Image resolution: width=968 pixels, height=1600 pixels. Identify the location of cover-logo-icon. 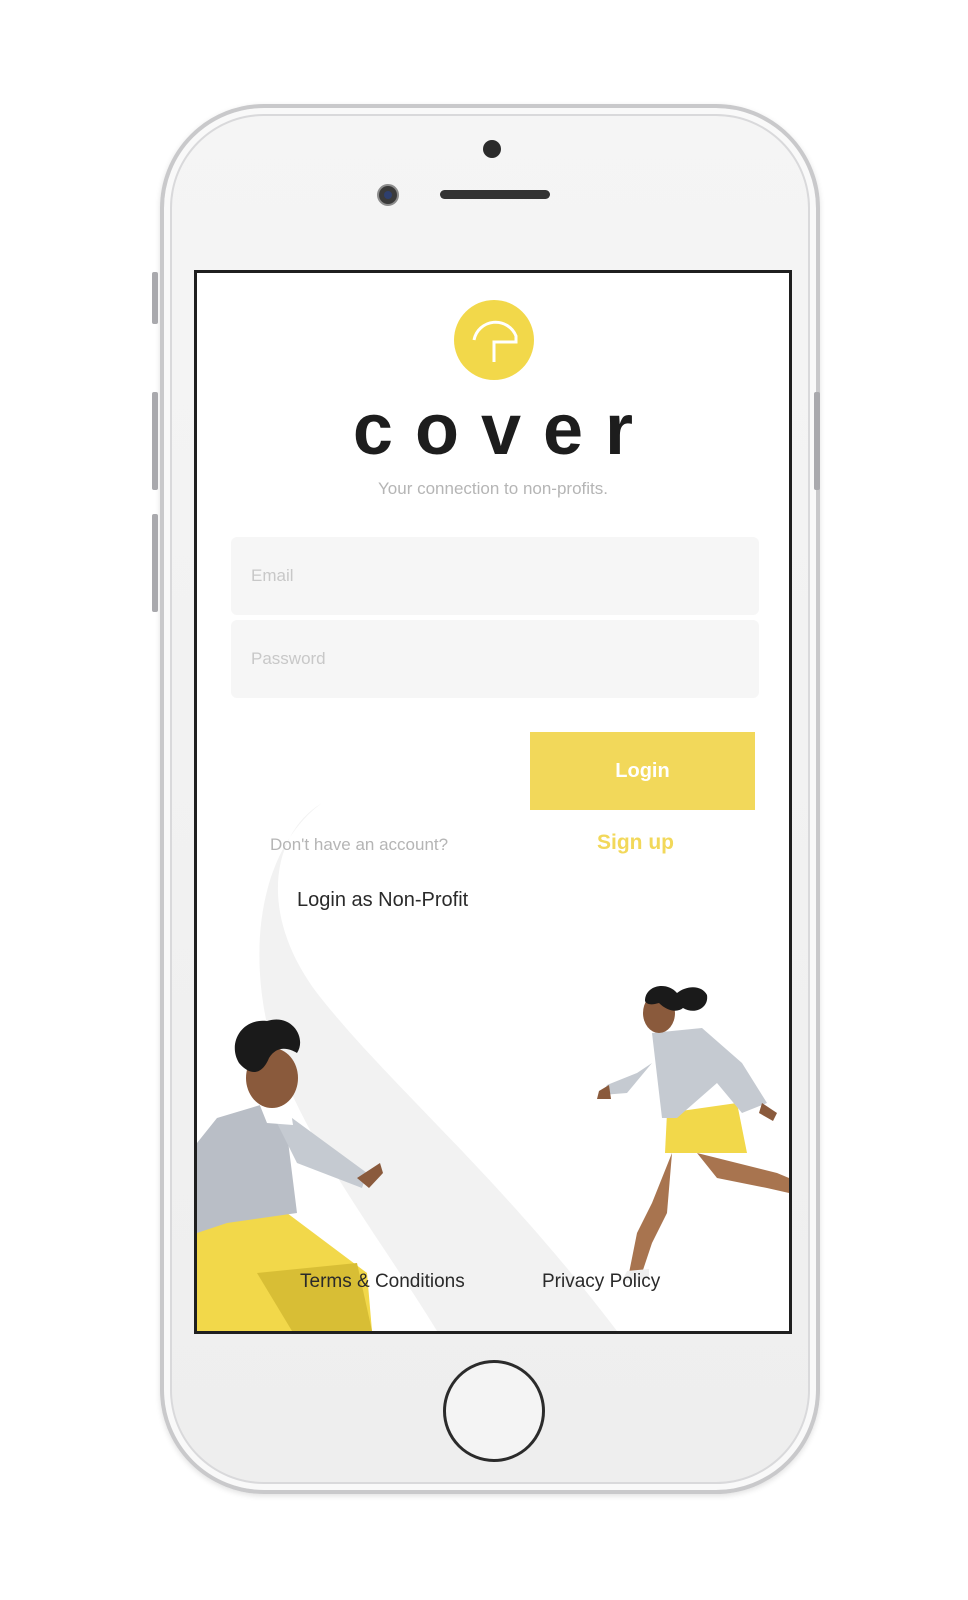
(494, 340).